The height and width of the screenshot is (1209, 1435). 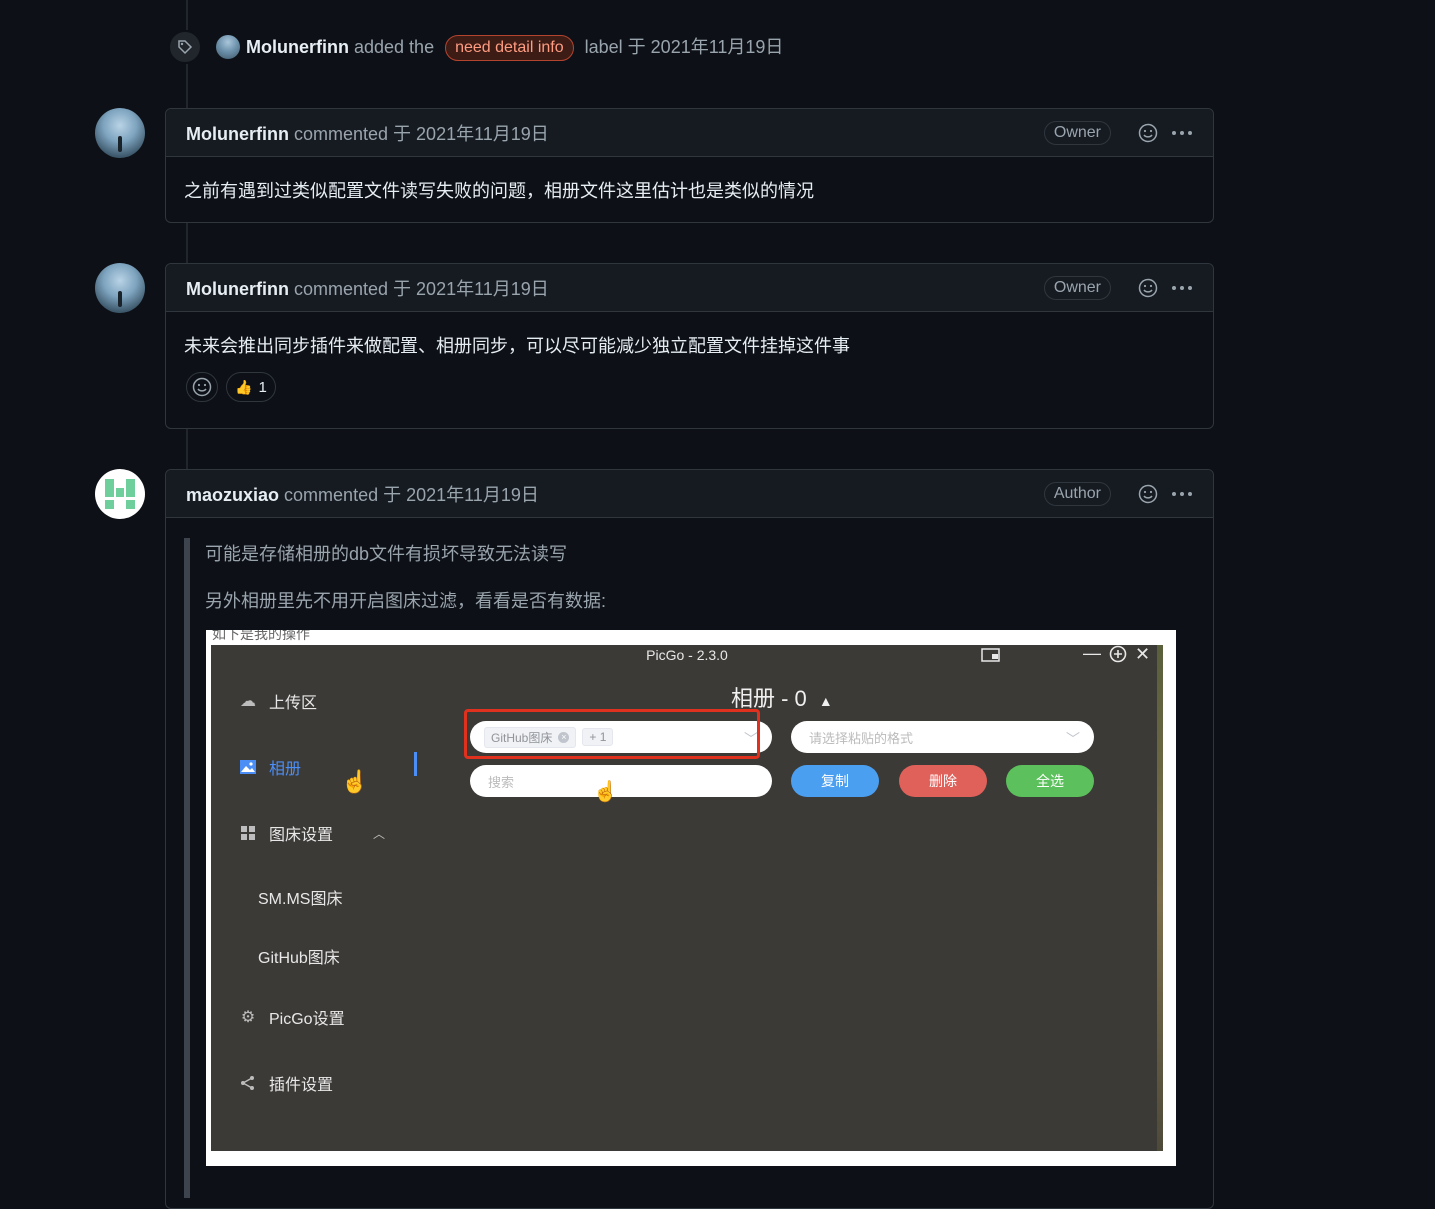 I want to click on search-input: 搜索, so click(x=621, y=781).